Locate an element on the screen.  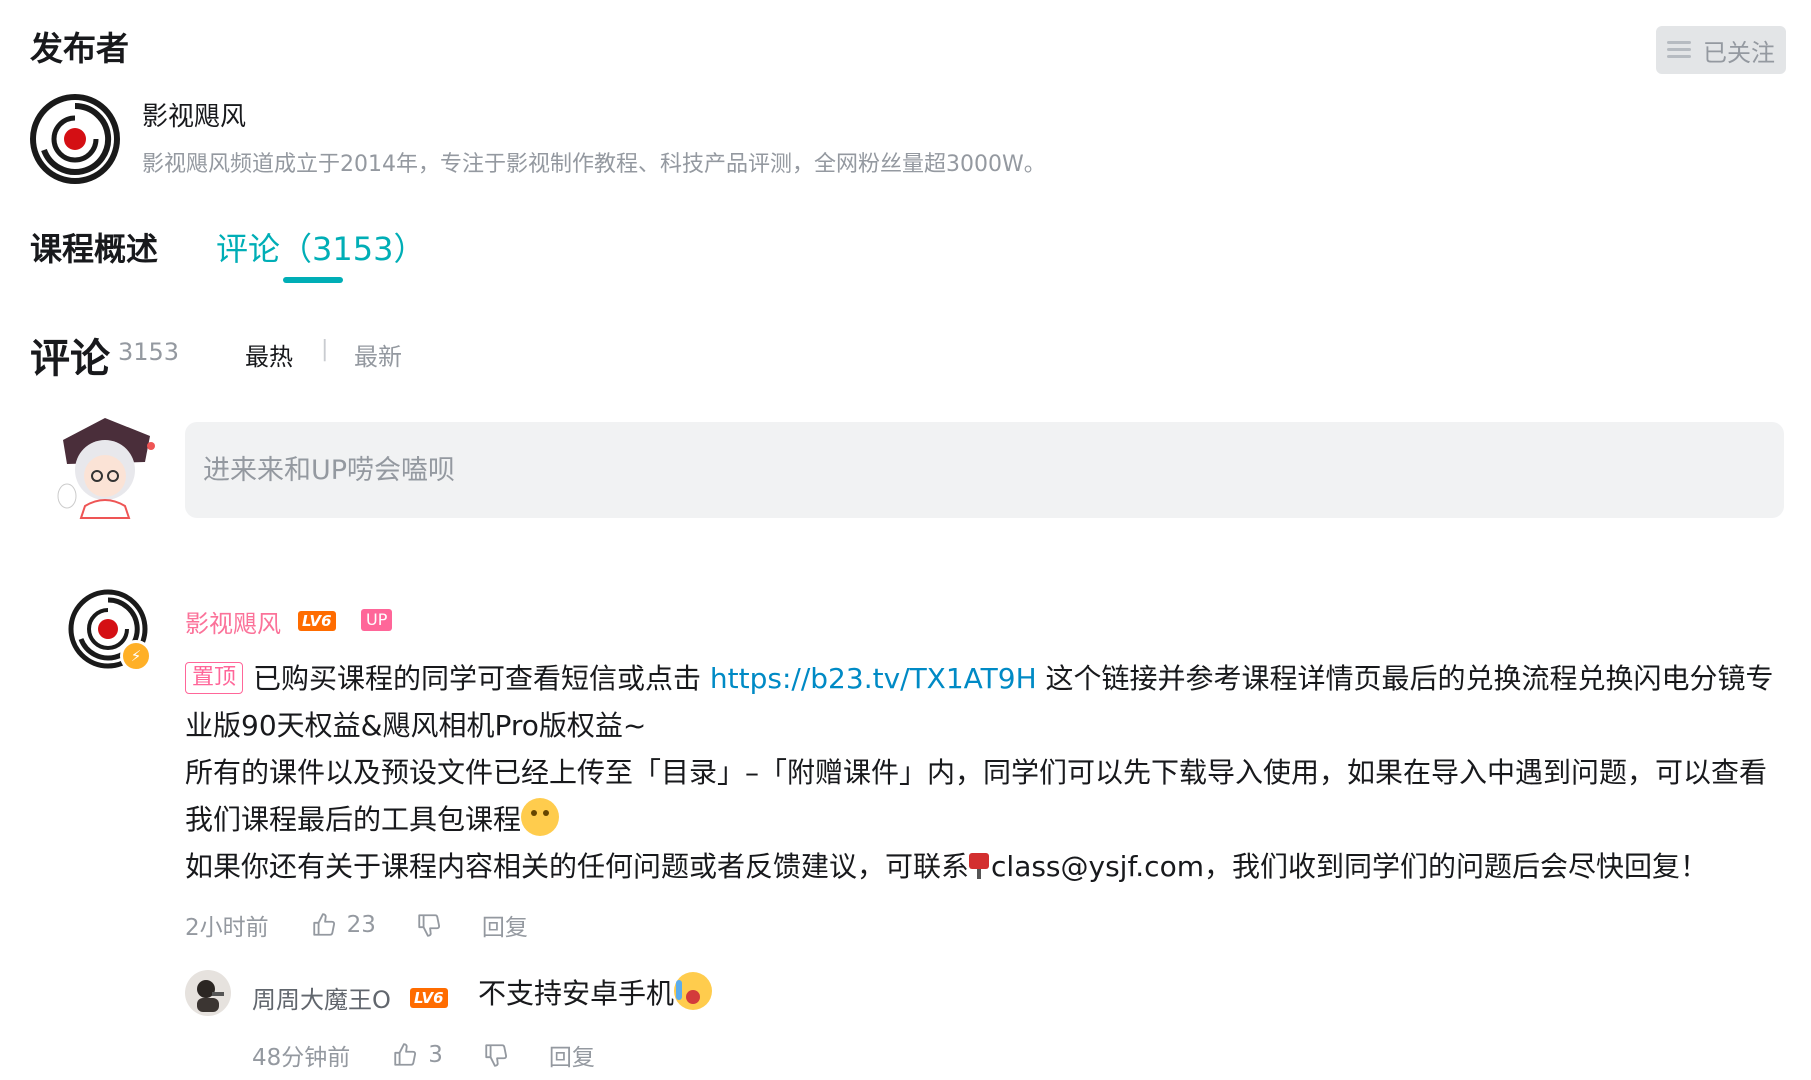
comment-author-name: 影视飓风 is located at coordinates (233, 621).